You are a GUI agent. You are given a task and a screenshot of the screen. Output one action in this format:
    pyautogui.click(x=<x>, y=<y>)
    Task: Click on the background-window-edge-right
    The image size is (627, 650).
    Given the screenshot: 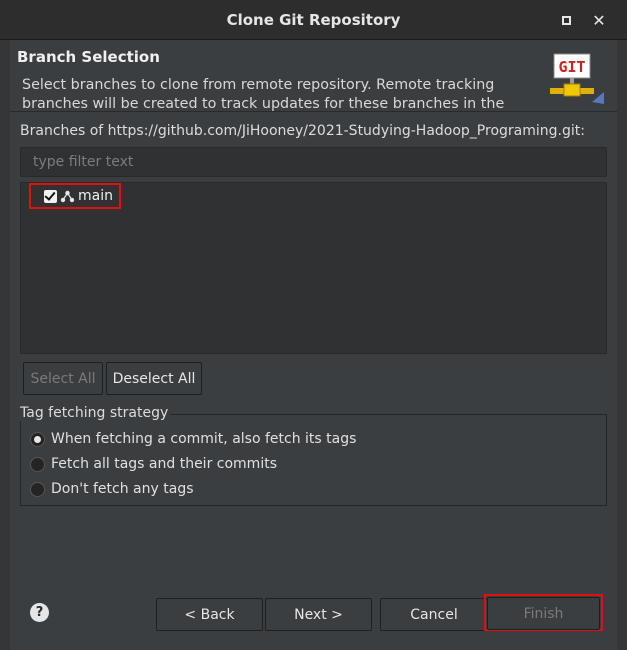 What is the action you would take?
    pyautogui.click(x=622, y=345)
    